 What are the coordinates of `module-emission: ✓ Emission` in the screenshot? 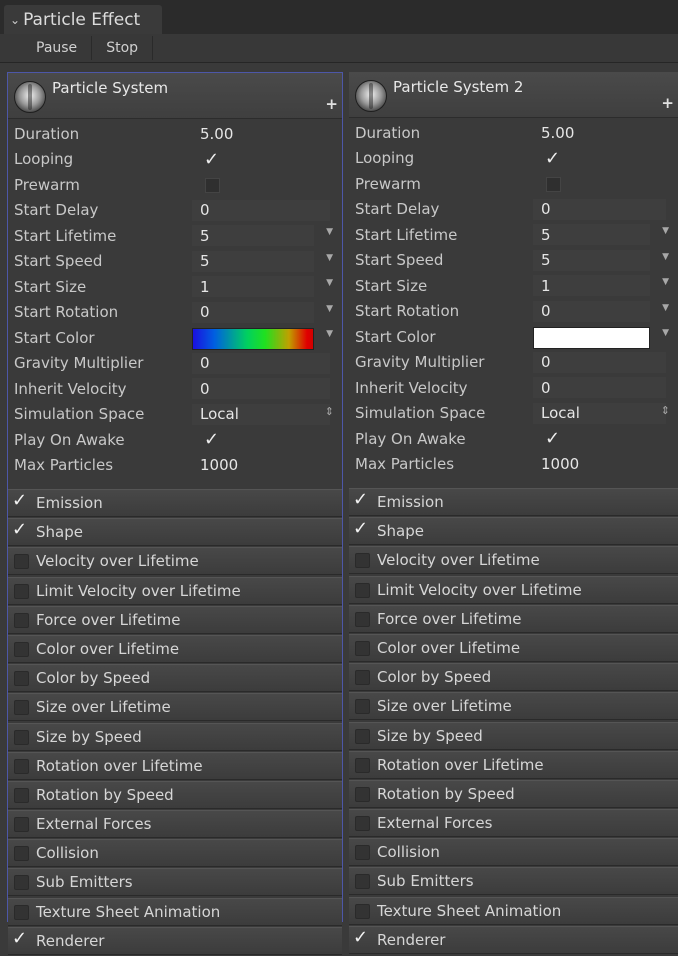 It's located at (513, 502).